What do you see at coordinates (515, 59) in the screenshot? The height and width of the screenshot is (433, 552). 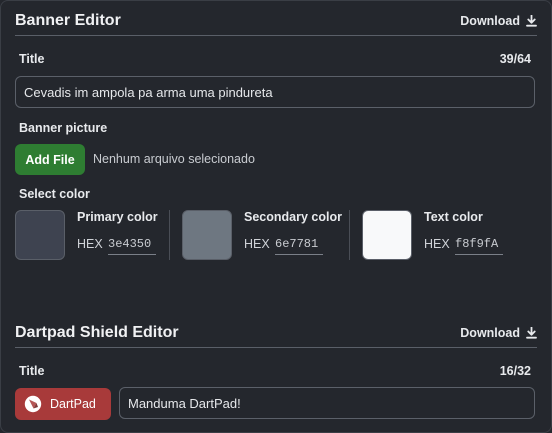 I see `banner-title-counter: 39/64` at bounding box center [515, 59].